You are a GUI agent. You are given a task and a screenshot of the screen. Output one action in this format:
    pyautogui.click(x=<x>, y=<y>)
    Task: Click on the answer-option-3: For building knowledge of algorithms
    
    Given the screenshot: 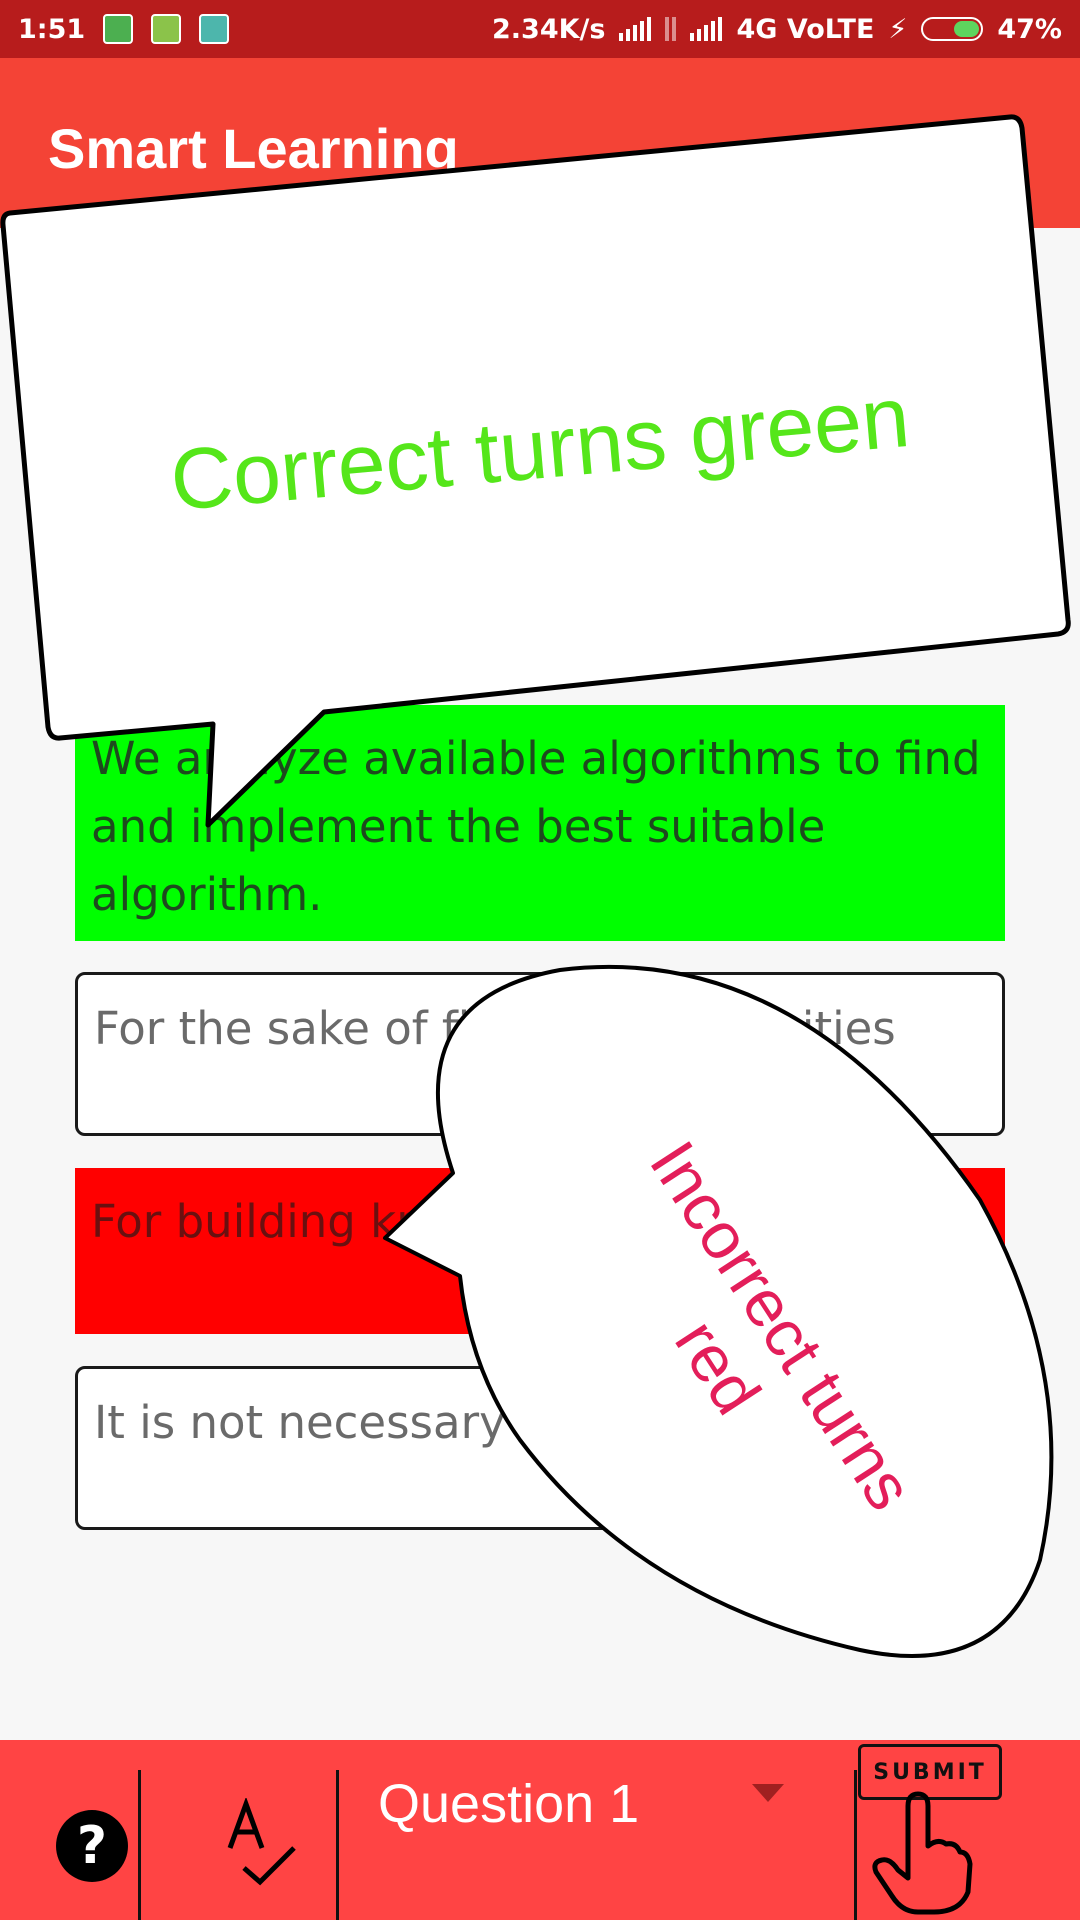 What is the action you would take?
    pyautogui.click(x=540, y=1251)
    